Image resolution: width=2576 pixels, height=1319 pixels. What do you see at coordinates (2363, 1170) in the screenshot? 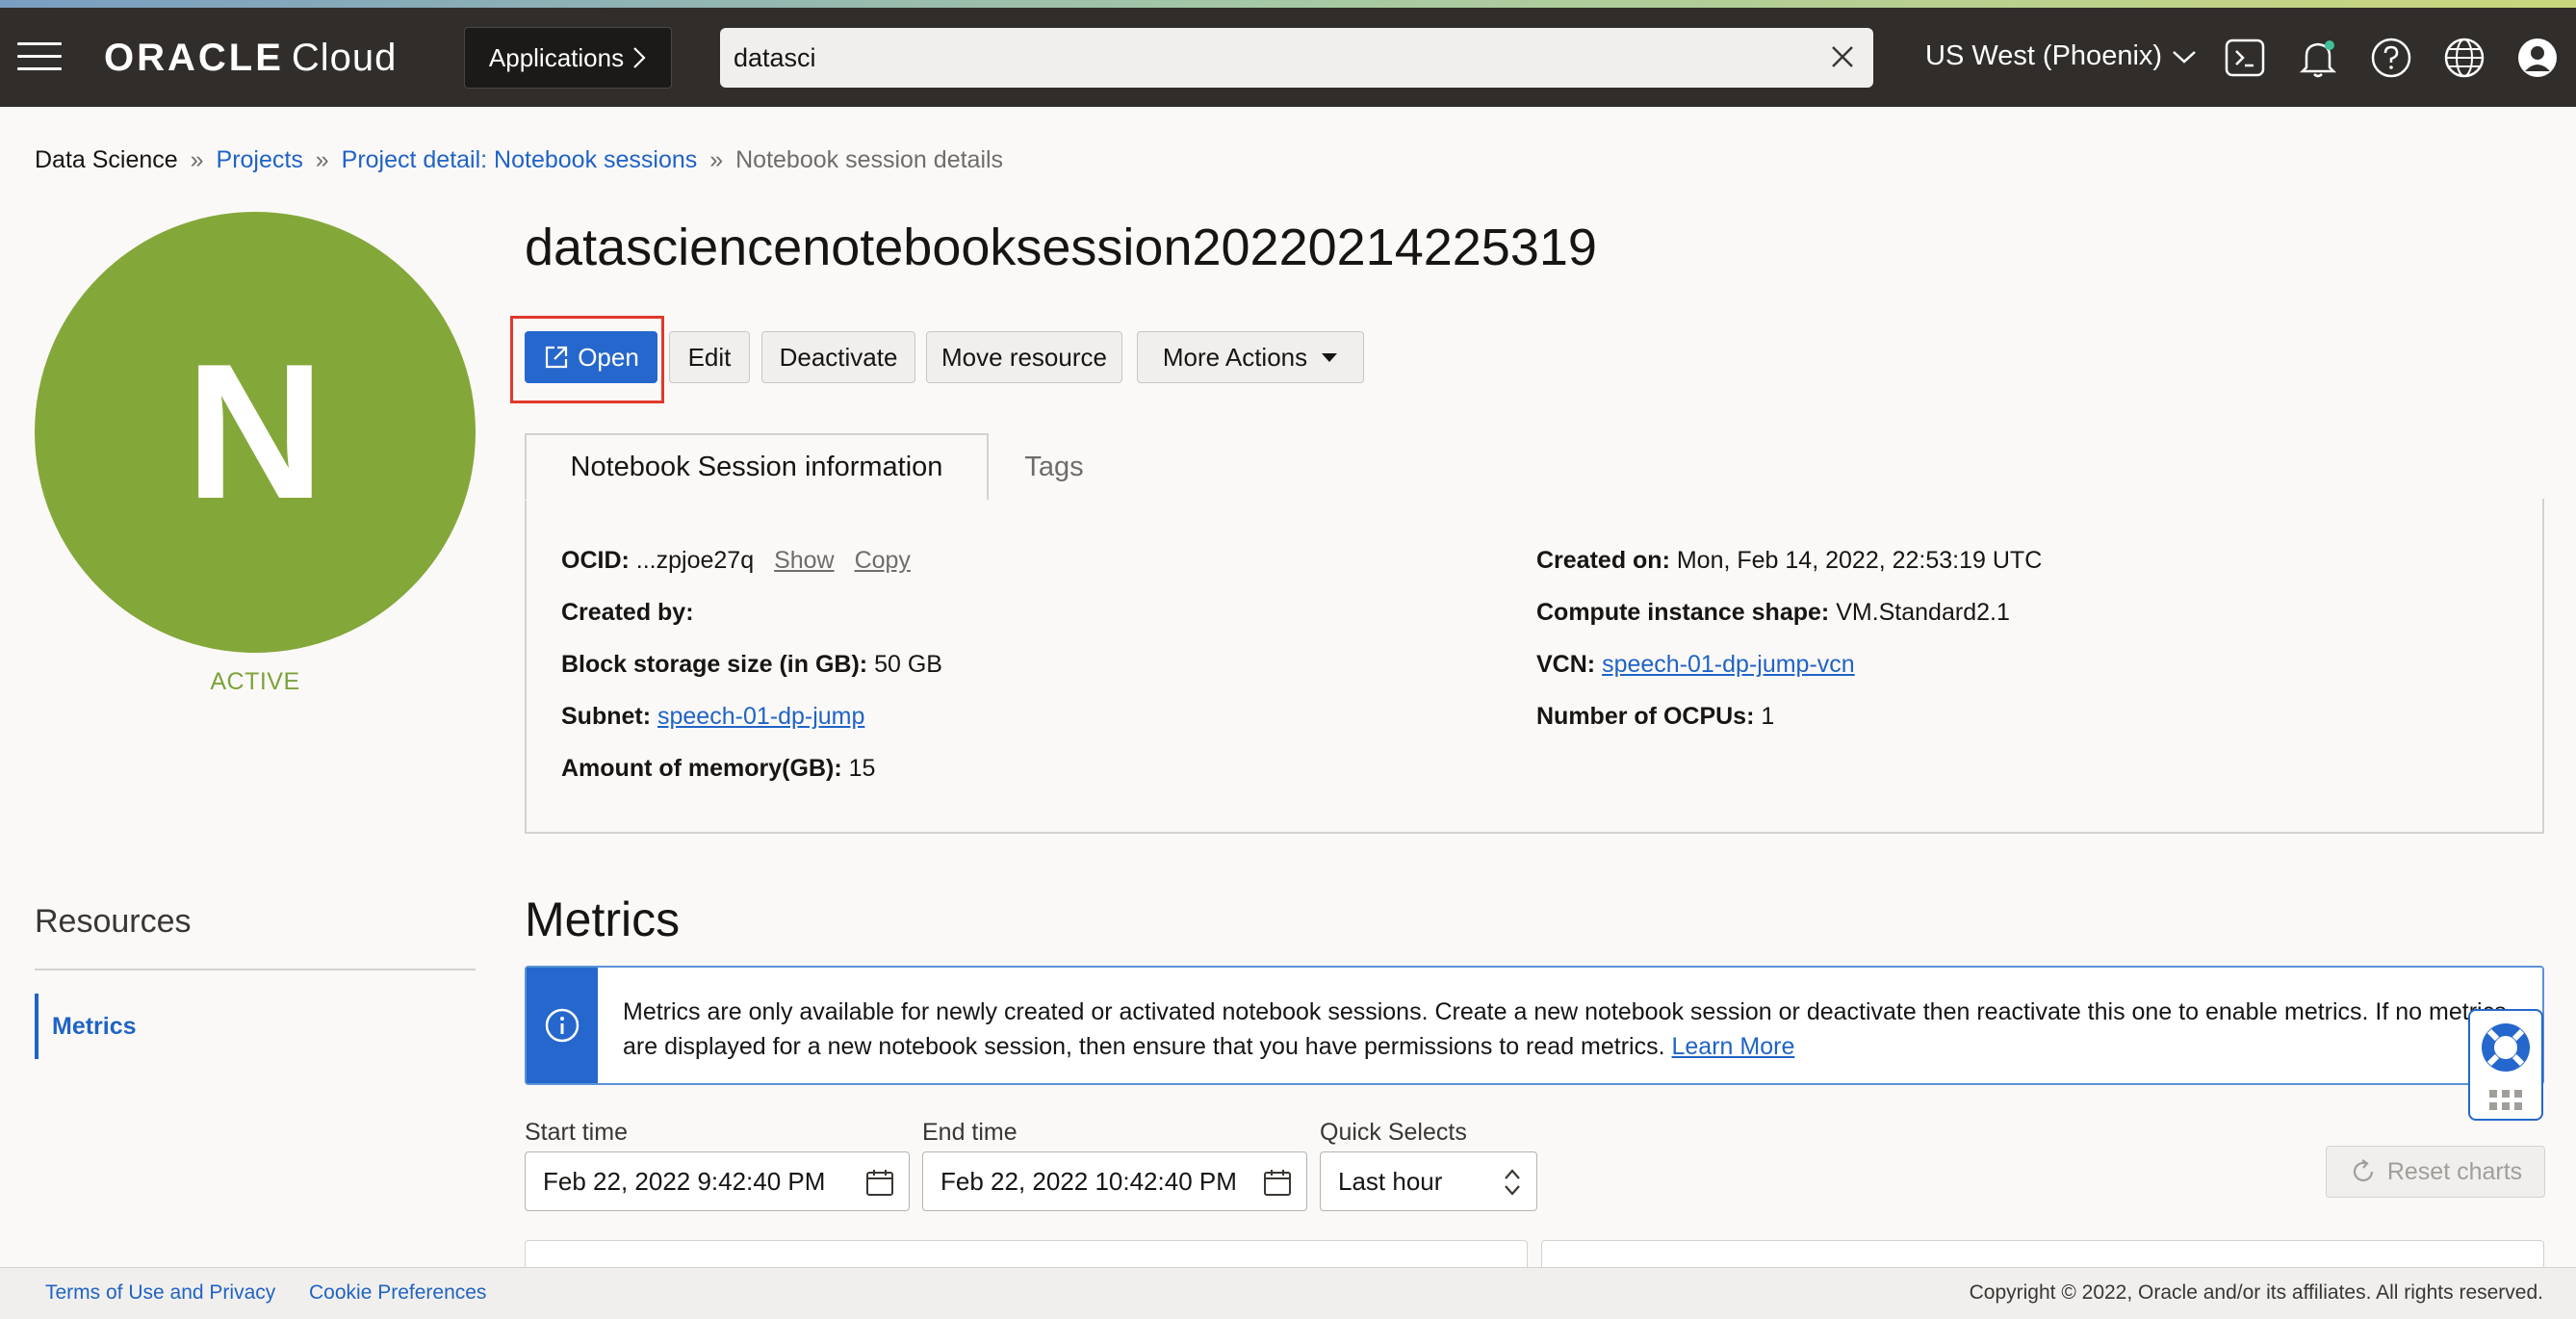
I see `refresh-icon` at bounding box center [2363, 1170].